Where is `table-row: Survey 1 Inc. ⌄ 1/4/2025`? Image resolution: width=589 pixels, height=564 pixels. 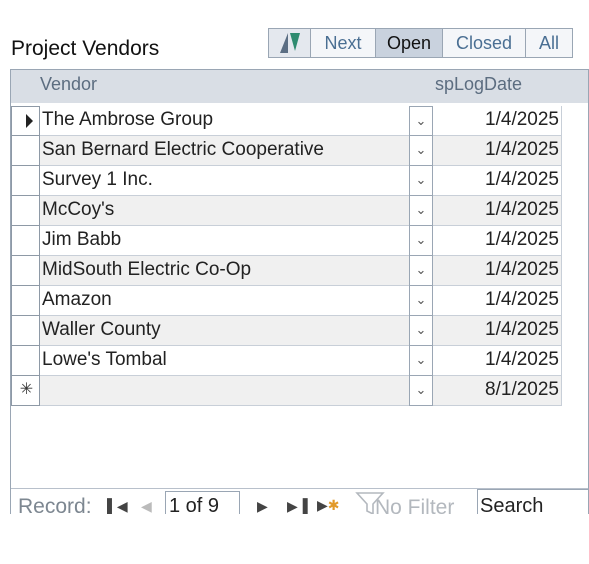 table-row: Survey 1 Inc. ⌄ 1/4/2025 is located at coordinates (299, 181).